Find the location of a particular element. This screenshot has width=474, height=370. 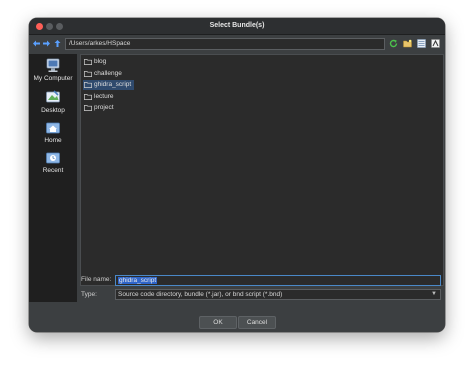

file-list-item: project is located at coordinates (100, 108).